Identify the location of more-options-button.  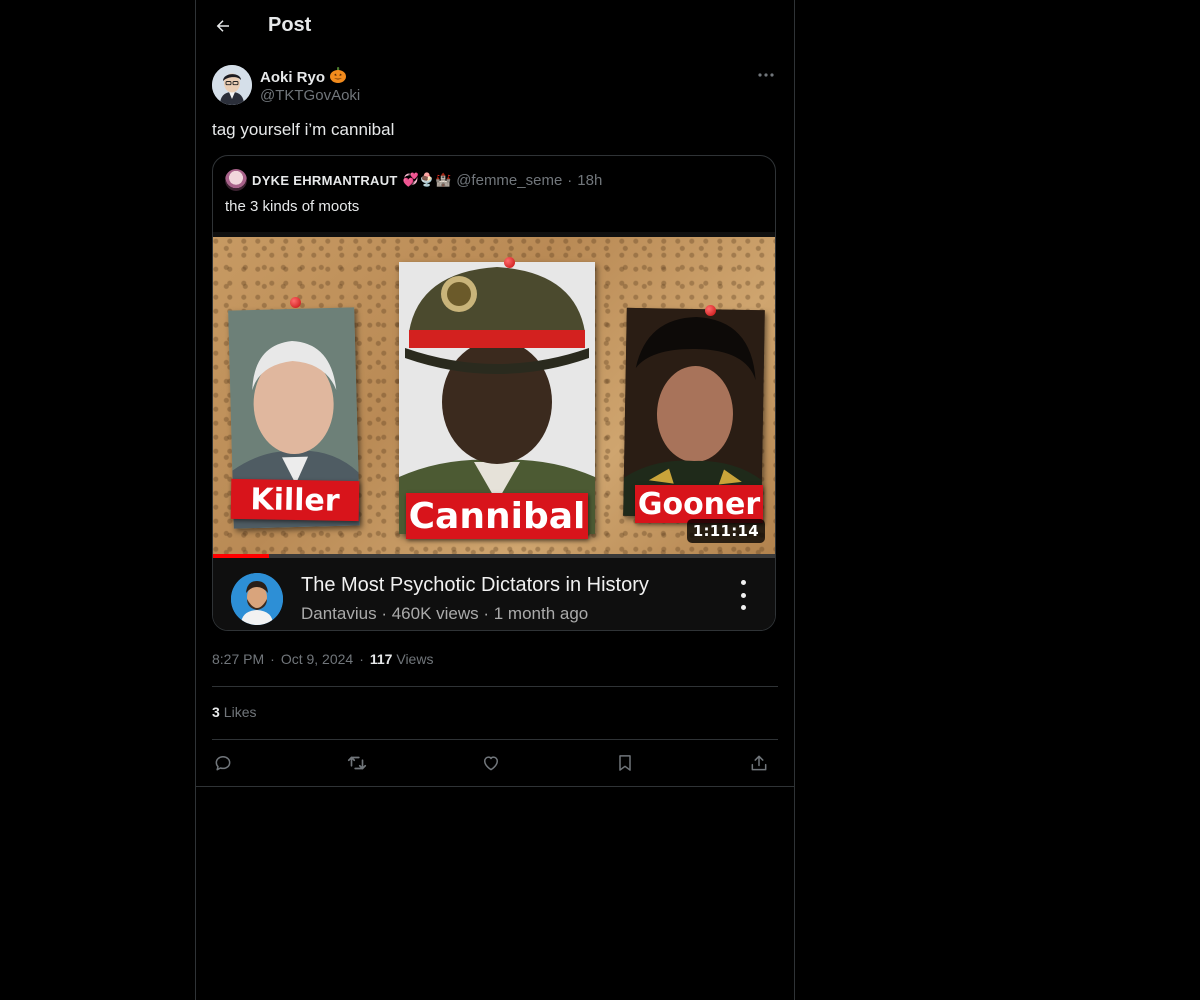
(766, 75).